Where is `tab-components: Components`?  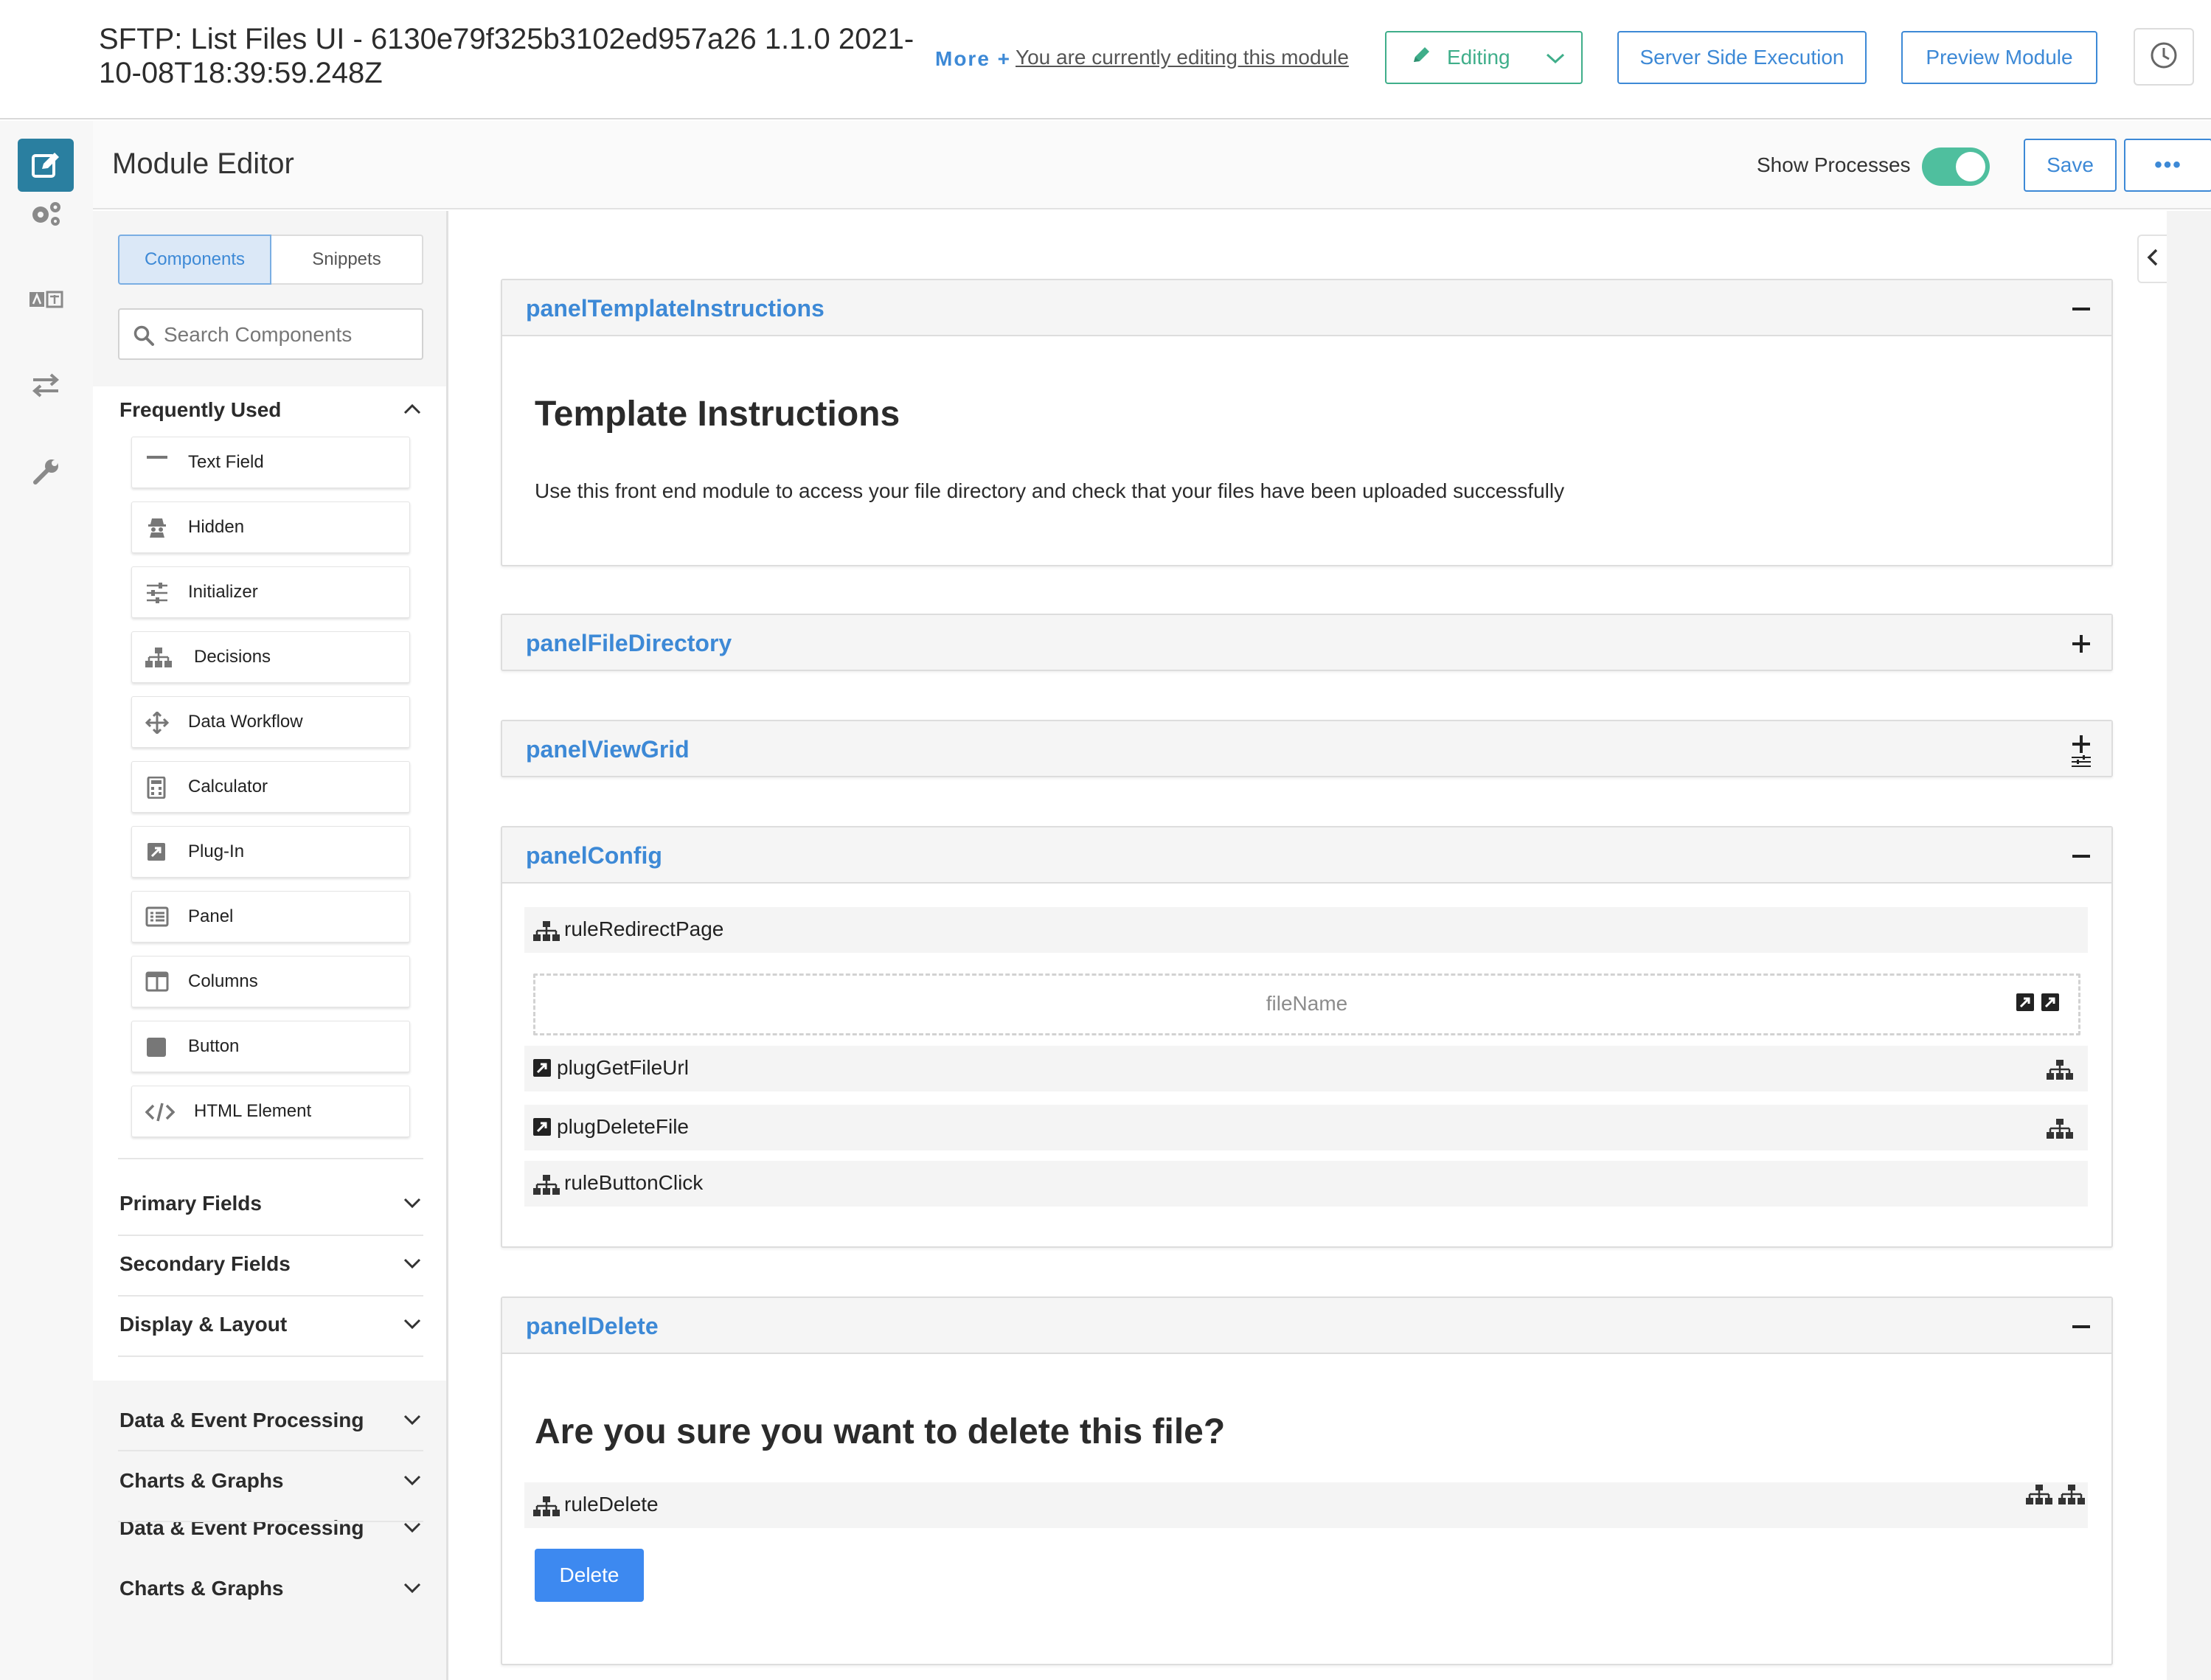
tab-components: Components is located at coordinates (194, 260).